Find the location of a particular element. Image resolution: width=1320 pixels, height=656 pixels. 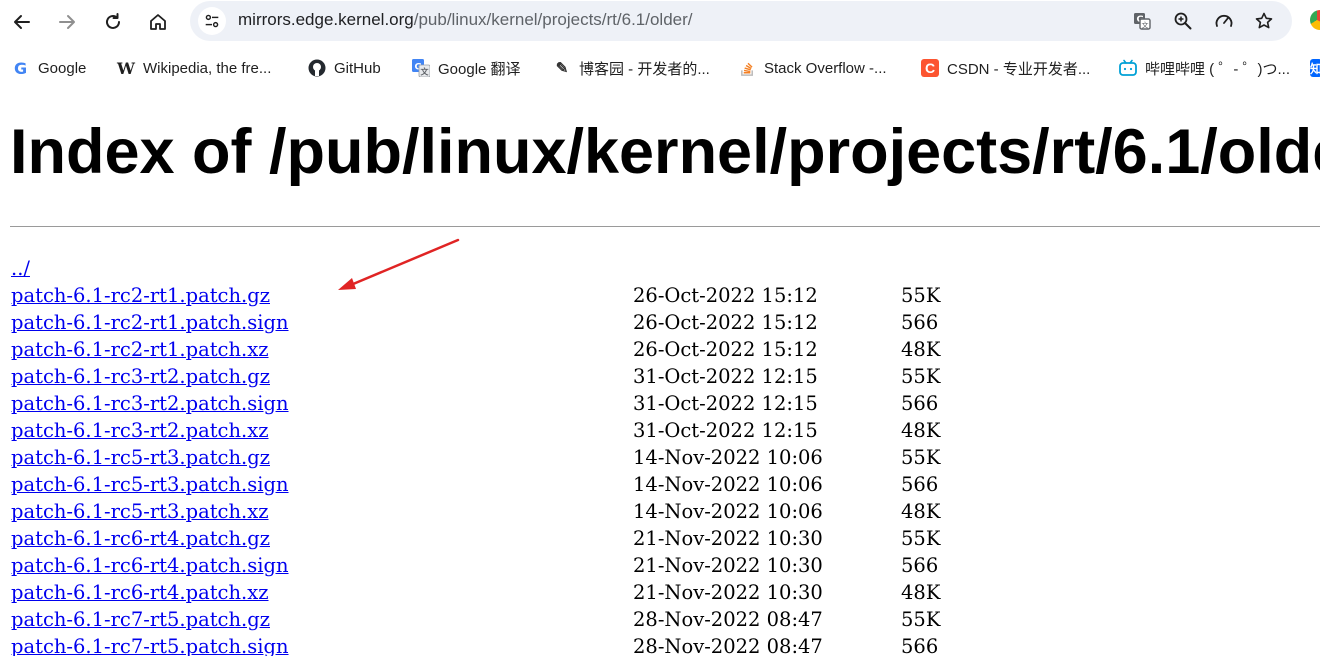

file-link: patch-6.1-rc7-rt5.patch.sign is located at coordinates (150, 644).